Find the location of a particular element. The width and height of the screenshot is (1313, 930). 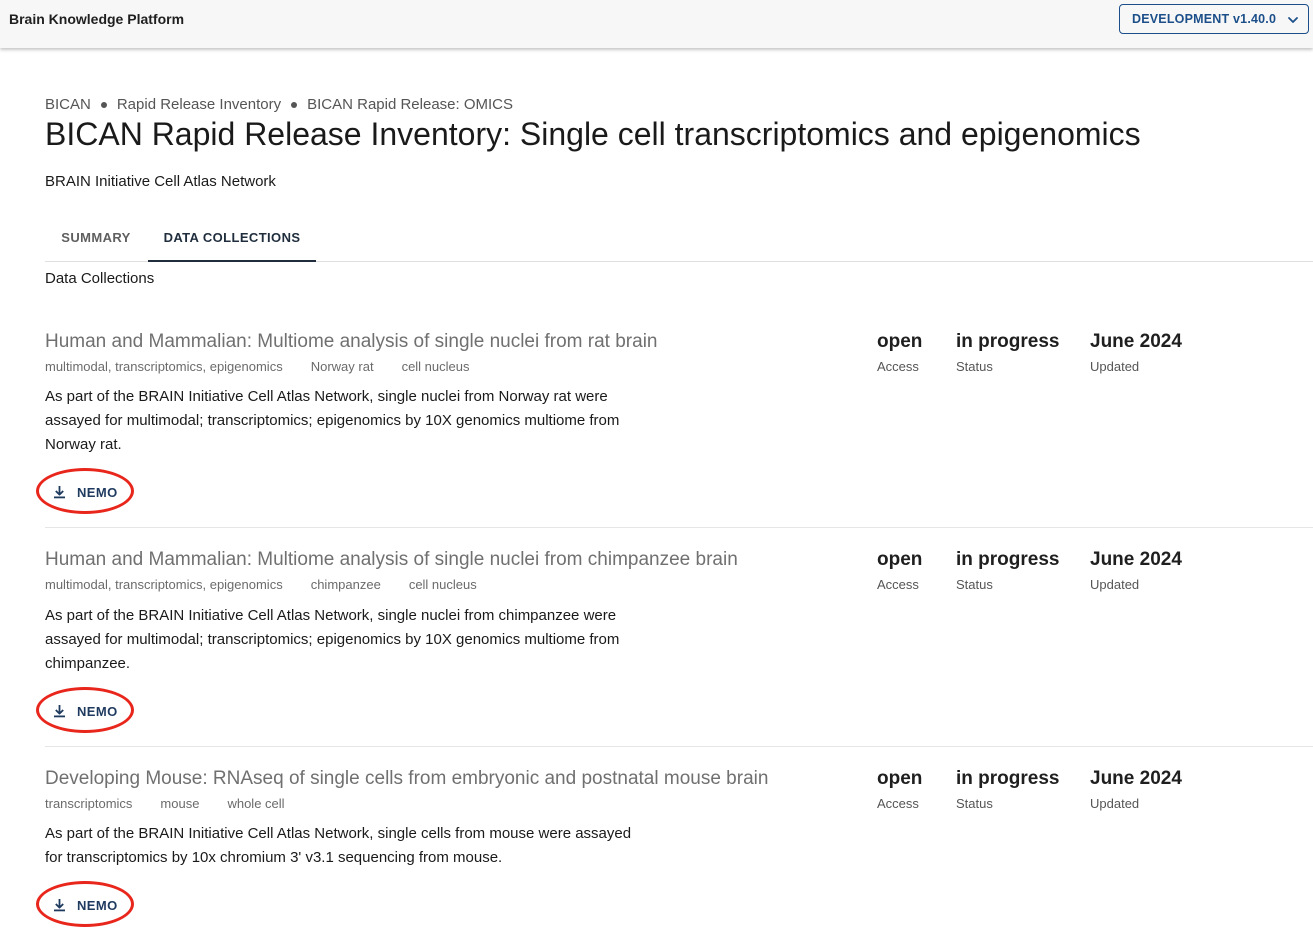

environment-label: DEVELOPMENT v1.40.0 is located at coordinates (1204, 19).